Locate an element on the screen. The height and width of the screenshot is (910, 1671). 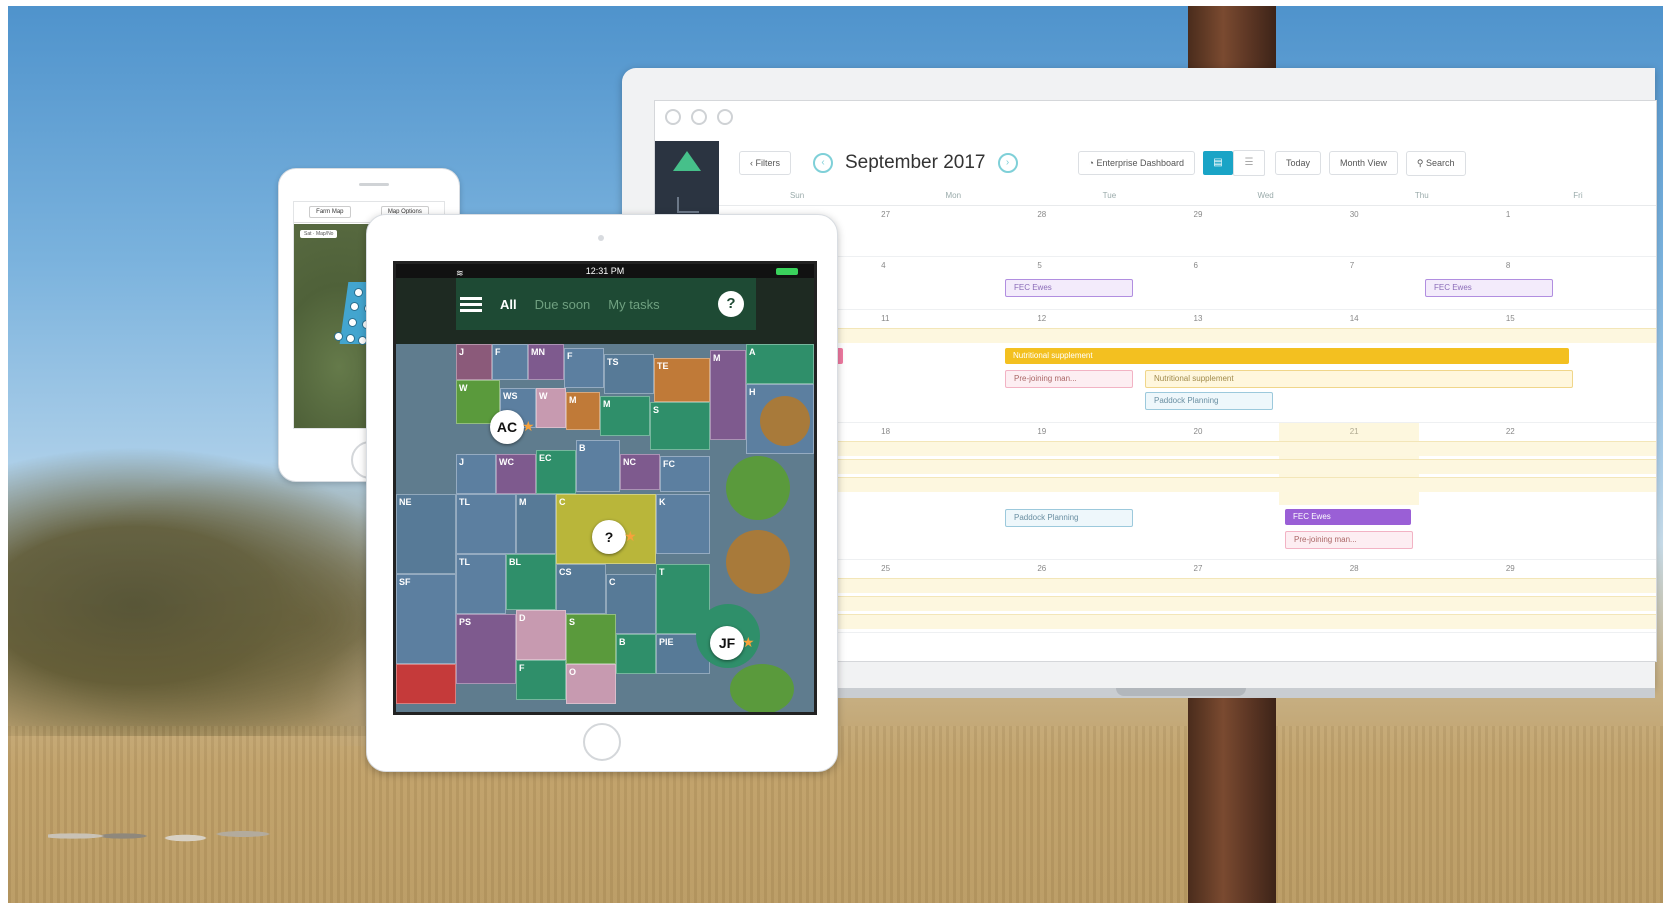
paddock: BL is located at coordinates (531, 582).